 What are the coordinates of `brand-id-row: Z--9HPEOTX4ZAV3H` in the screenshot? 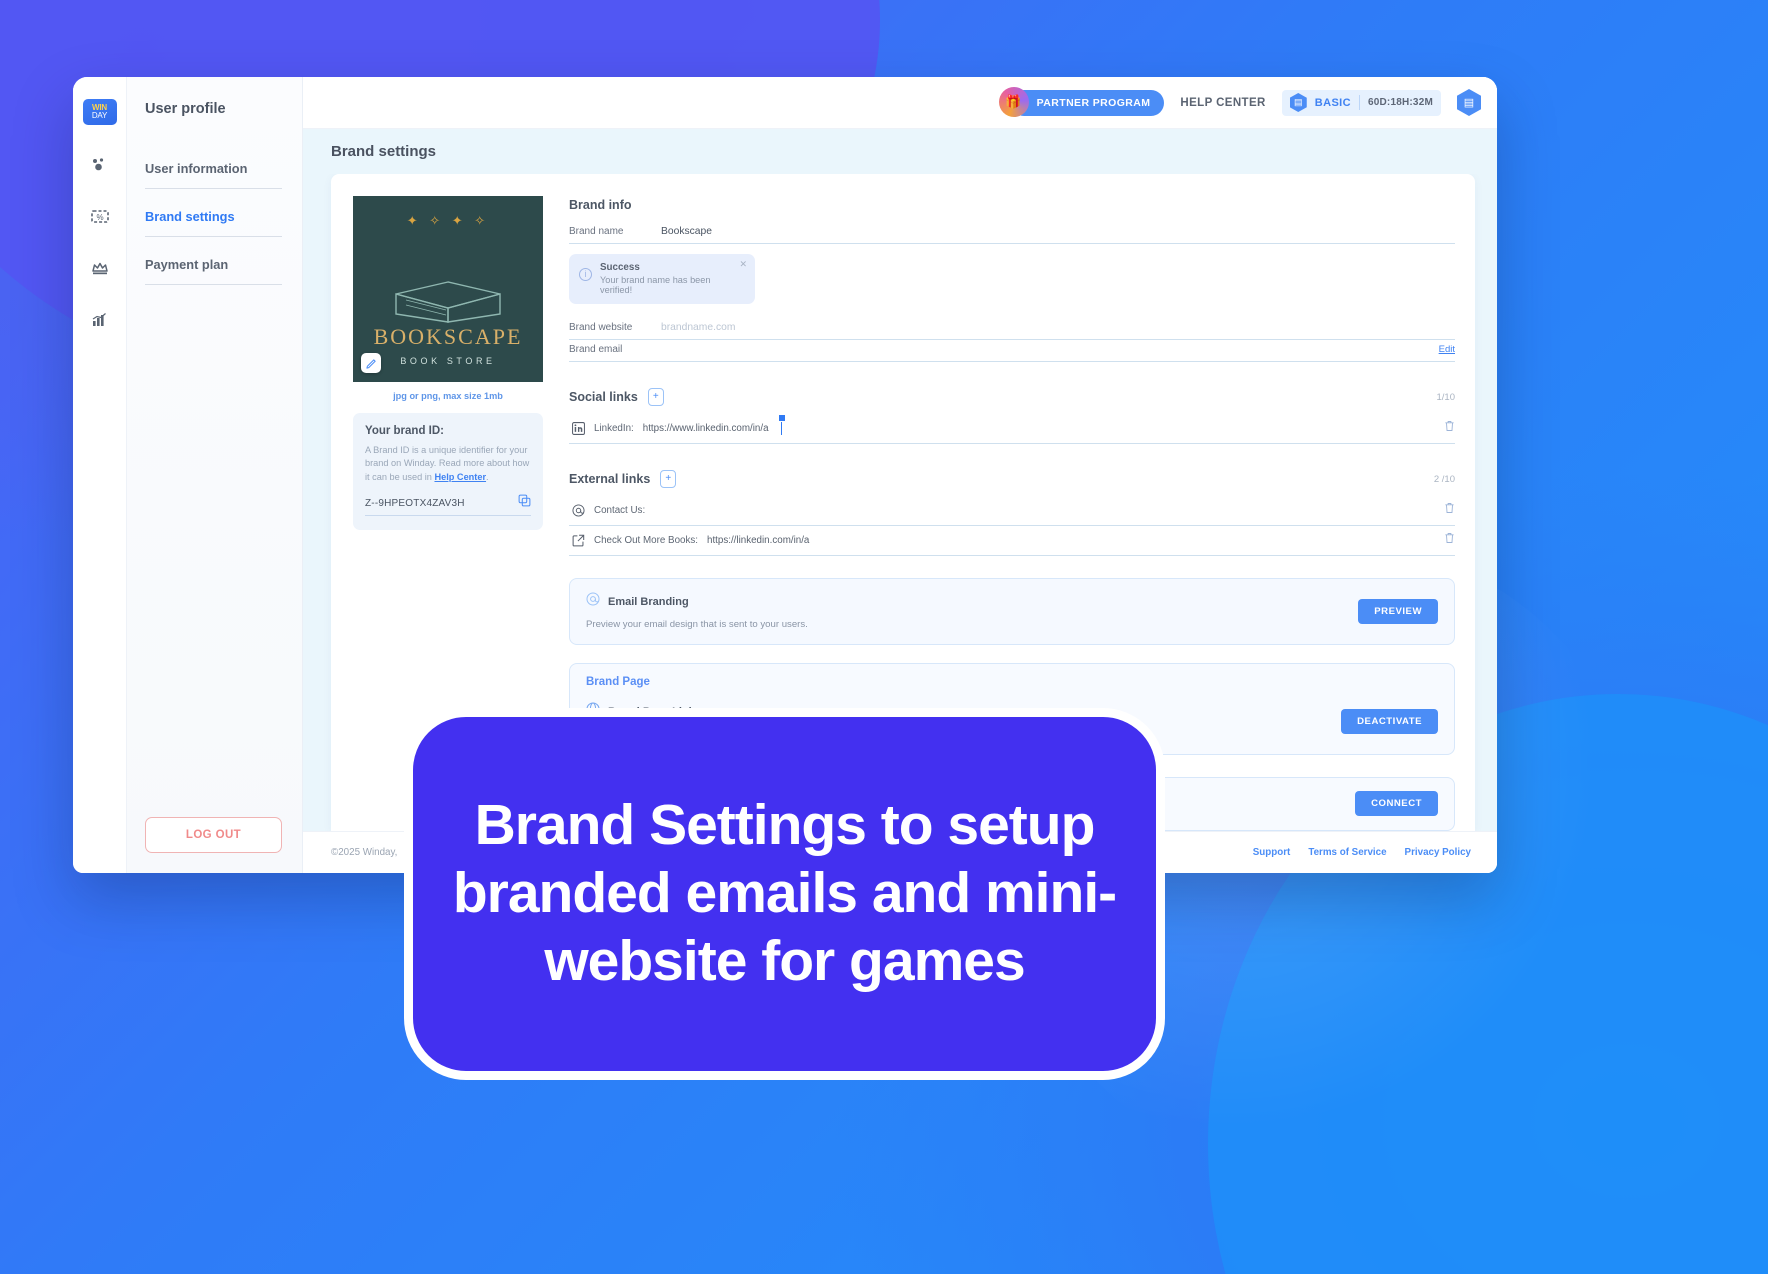 It's located at (448, 505).